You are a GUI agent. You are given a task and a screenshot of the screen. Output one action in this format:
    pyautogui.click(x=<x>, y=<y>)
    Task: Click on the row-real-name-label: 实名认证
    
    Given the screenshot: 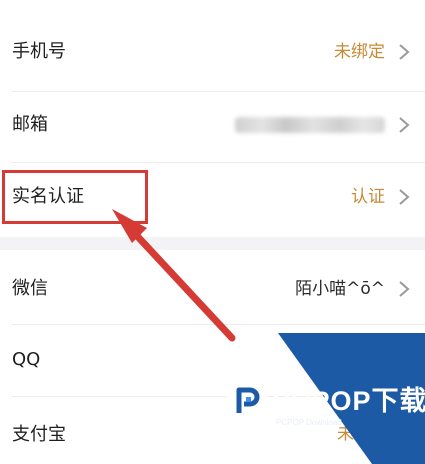 What is the action you would take?
    pyautogui.click(x=48, y=196)
    